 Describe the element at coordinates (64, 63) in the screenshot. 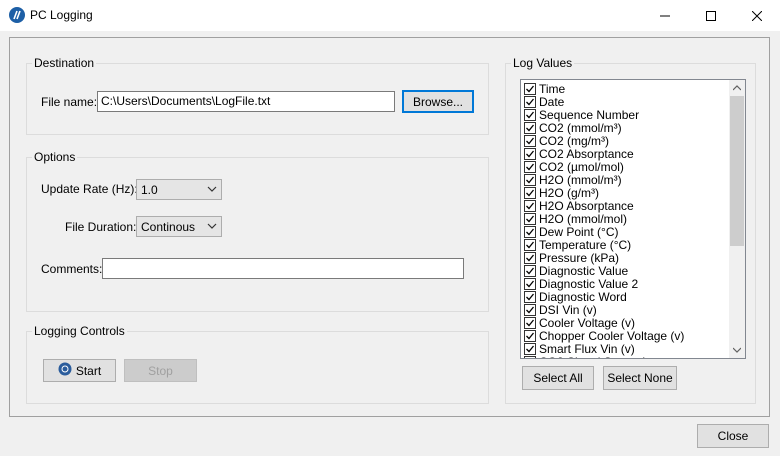

I see `destination-group-title: Destination` at that location.